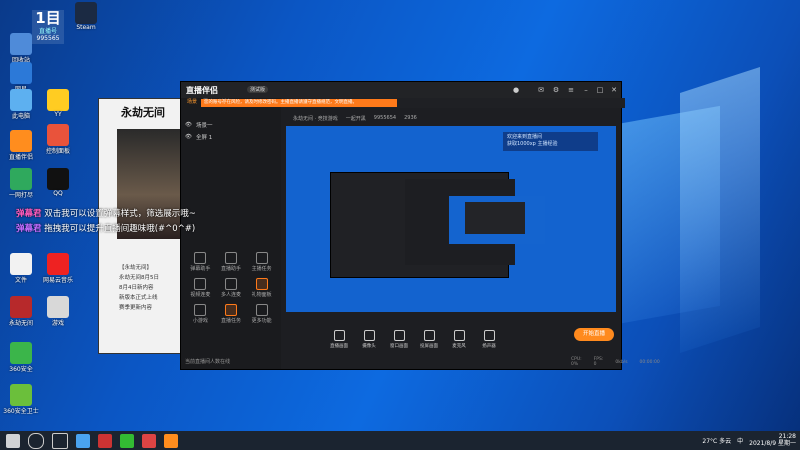 The width and height of the screenshot is (800, 450). What do you see at coordinates (231, 314) in the screenshot?
I see `tool-button: 直播任务` at bounding box center [231, 314].